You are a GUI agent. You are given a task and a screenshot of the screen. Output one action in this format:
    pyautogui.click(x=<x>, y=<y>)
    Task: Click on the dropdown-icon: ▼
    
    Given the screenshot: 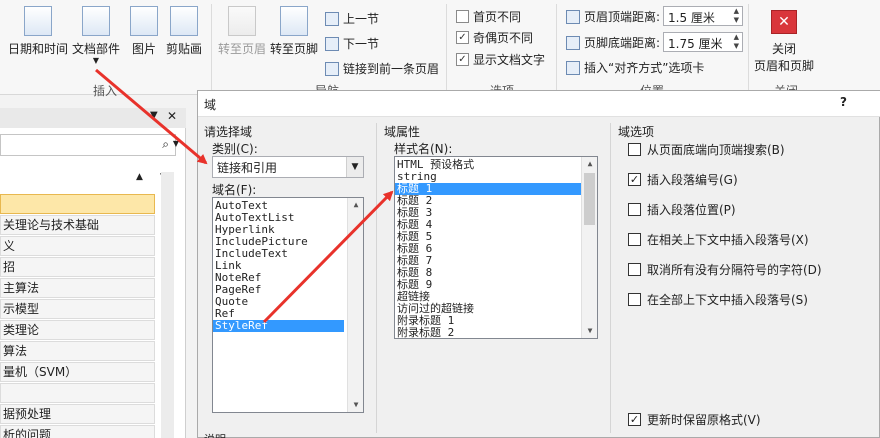 What is the action you would take?
    pyautogui.click(x=154, y=115)
    